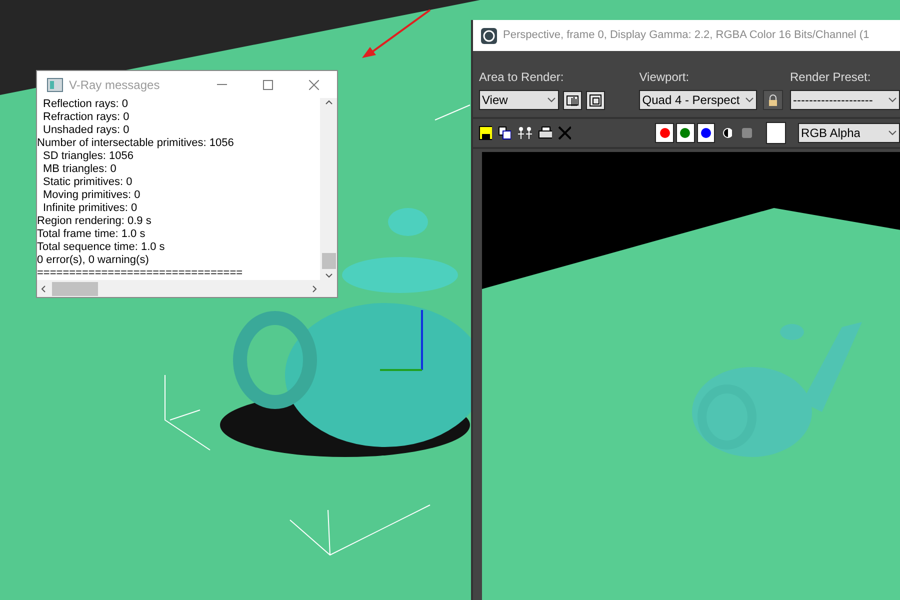 Image resolution: width=900 pixels, height=600 pixels. Describe the element at coordinates (43, 288) in the screenshot. I see `chevron-left-icon` at that location.